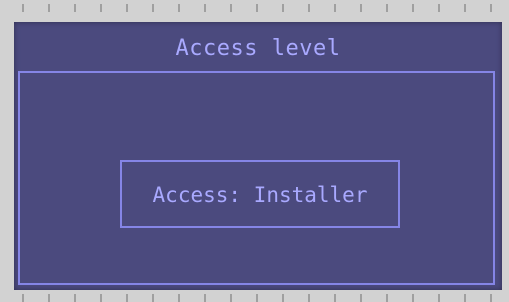 Image resolution: width=509 pixels, height=302 pixels. What do you see at coordinates (254, 298) in the screenshot?
I see `bezel-bottom-ticks` at bounding box center [254, 298].